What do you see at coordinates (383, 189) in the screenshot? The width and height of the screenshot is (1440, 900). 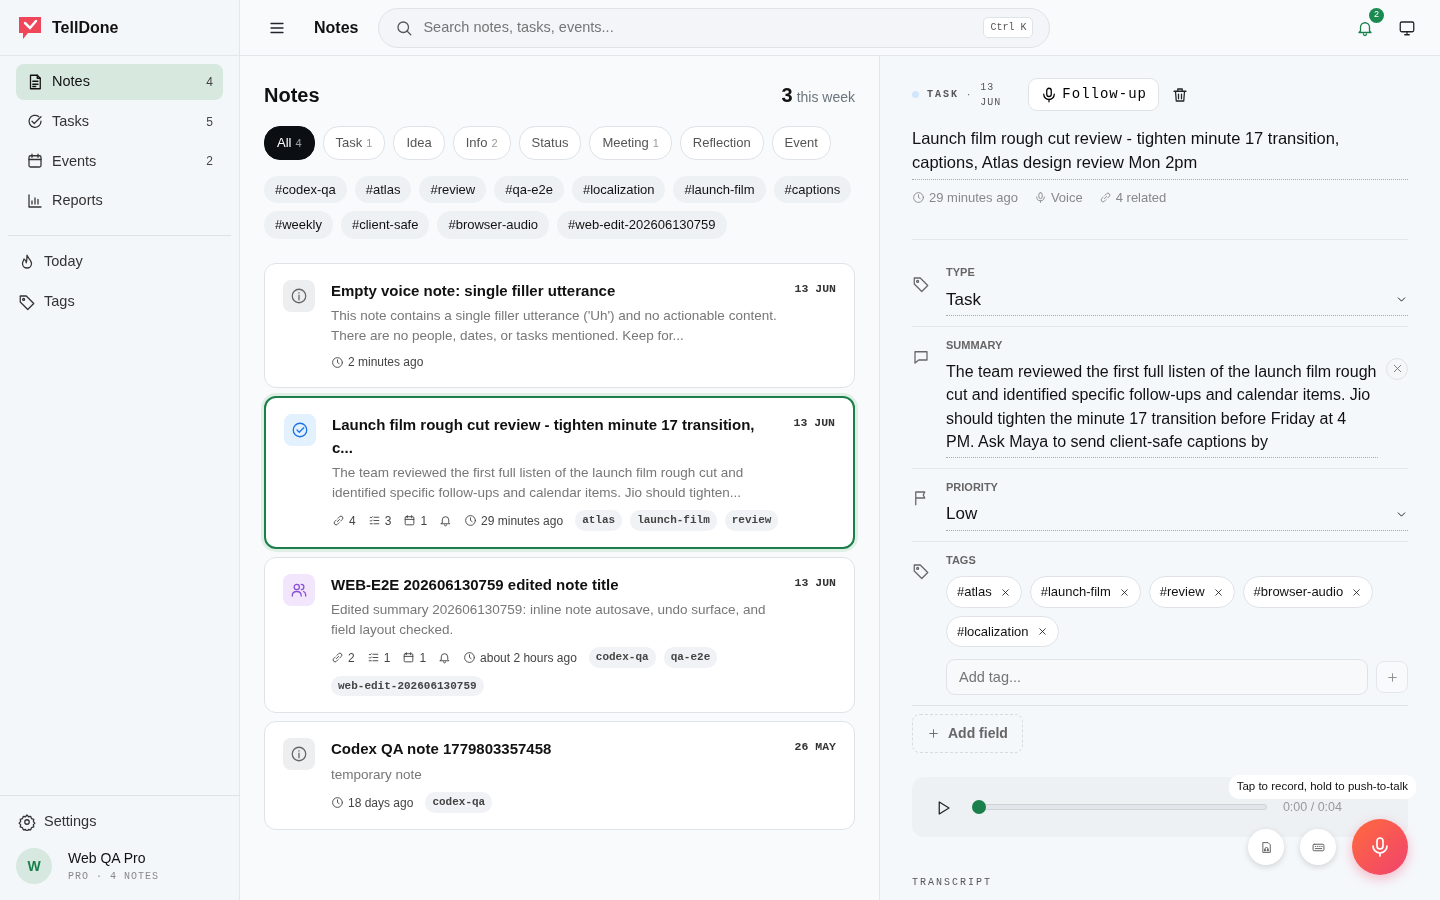 I see `tag-filter: #atlas` at bounding box center [383, 189].